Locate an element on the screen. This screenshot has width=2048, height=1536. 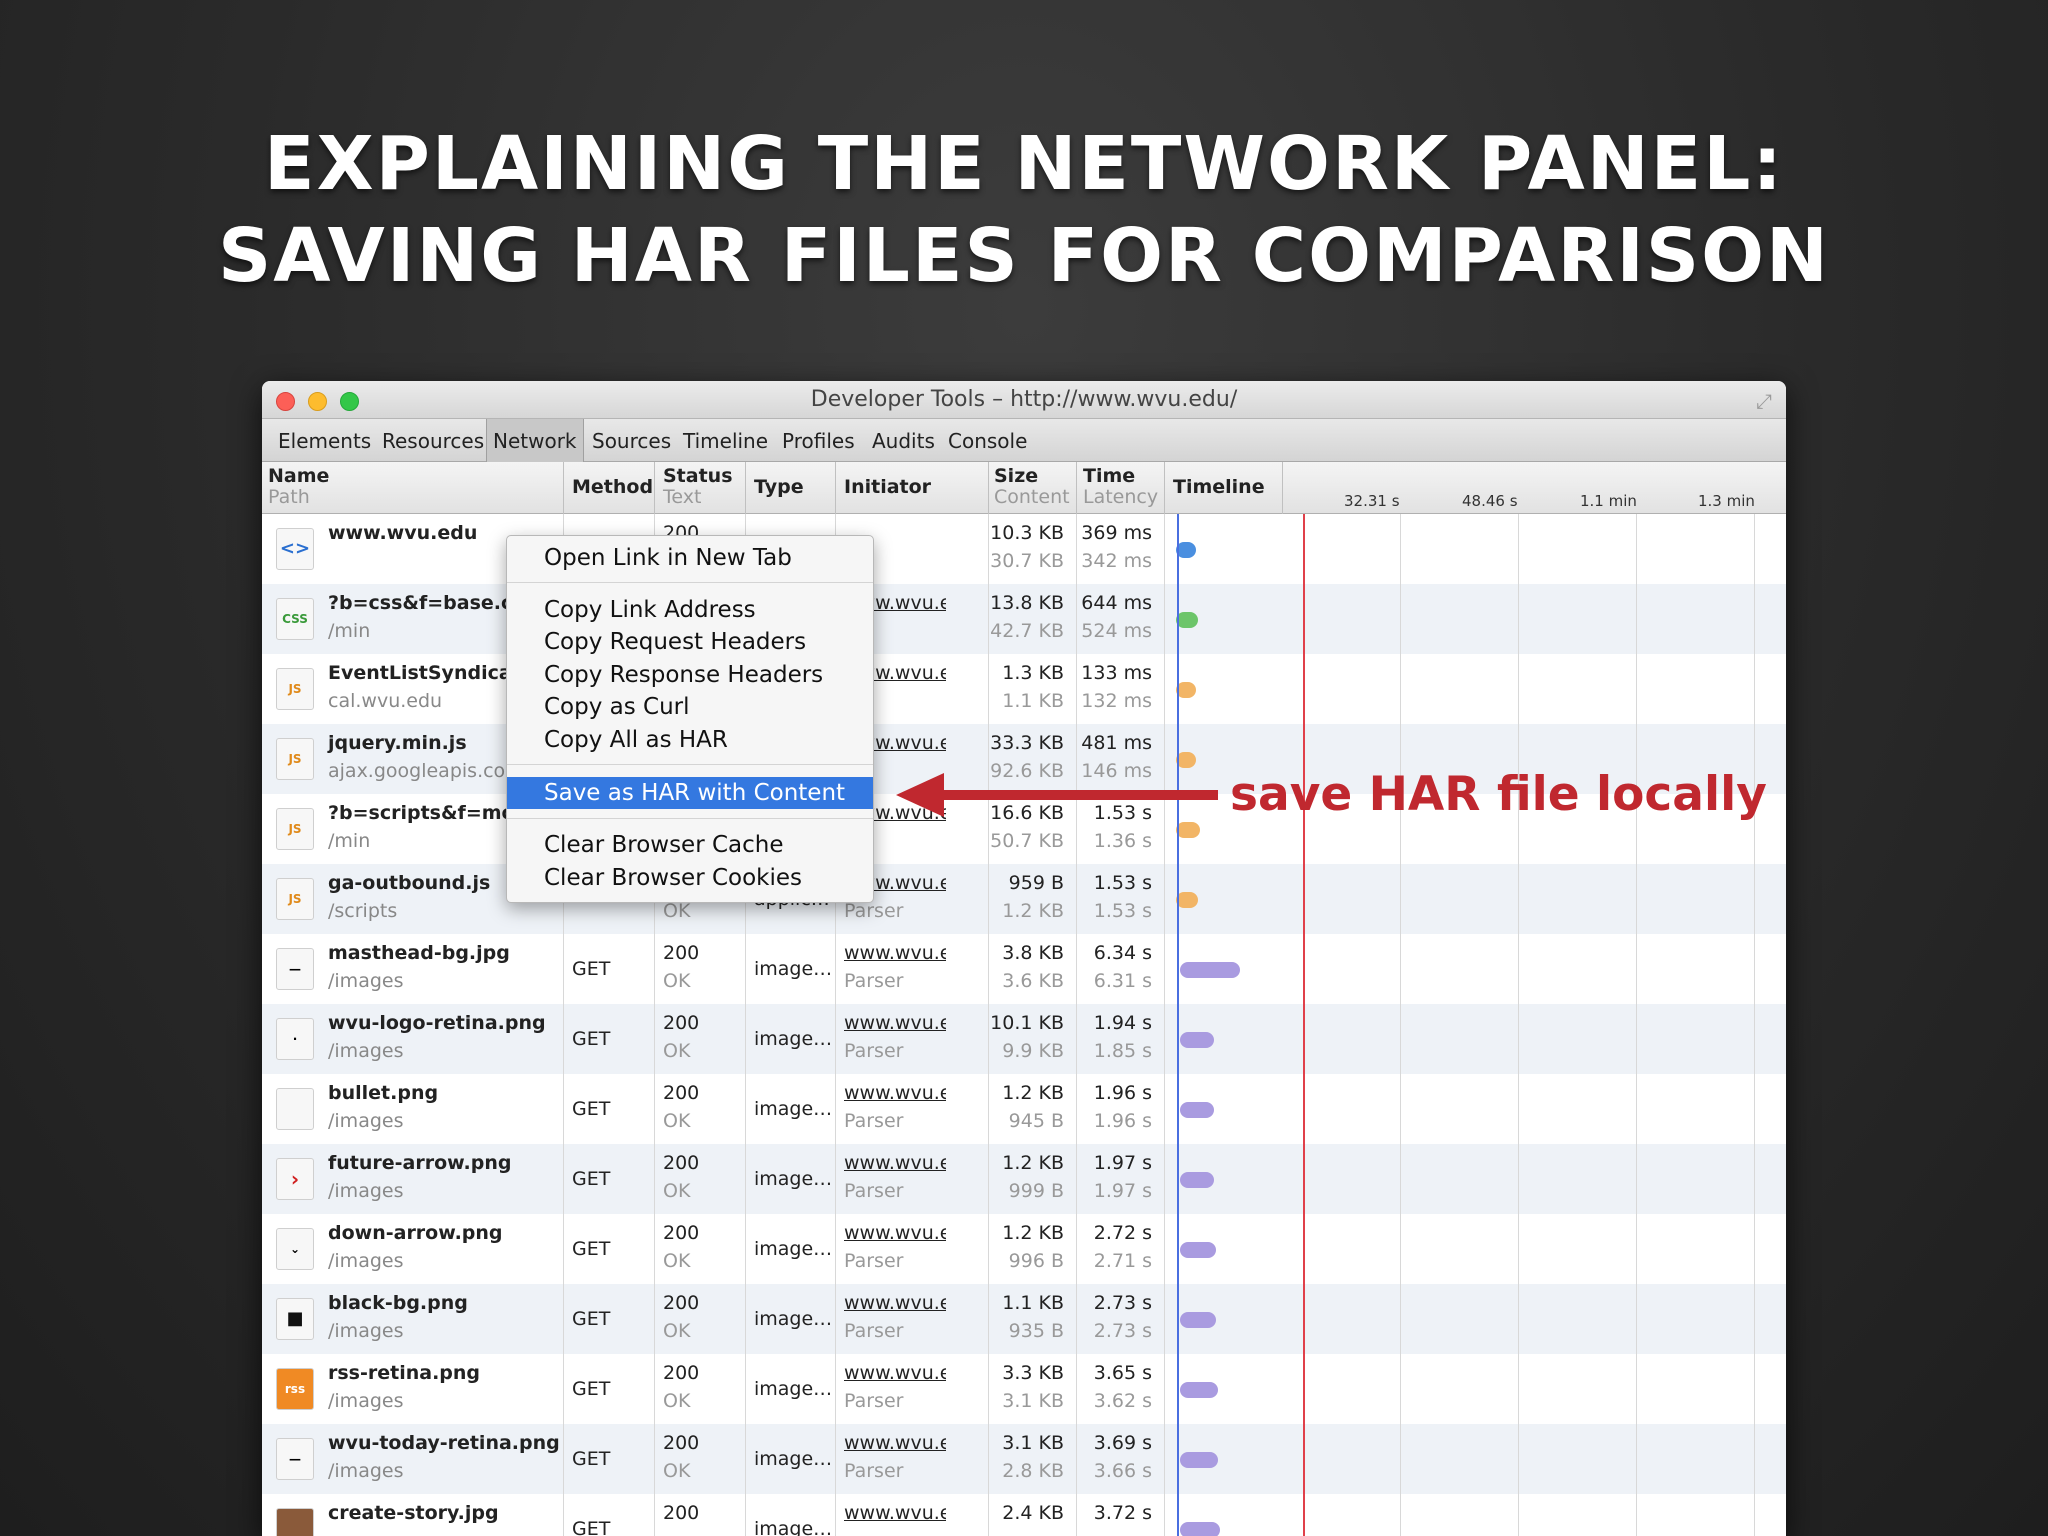
menu-copy-request-headers: Copy Request Headers is located at coordinates (690, 642).